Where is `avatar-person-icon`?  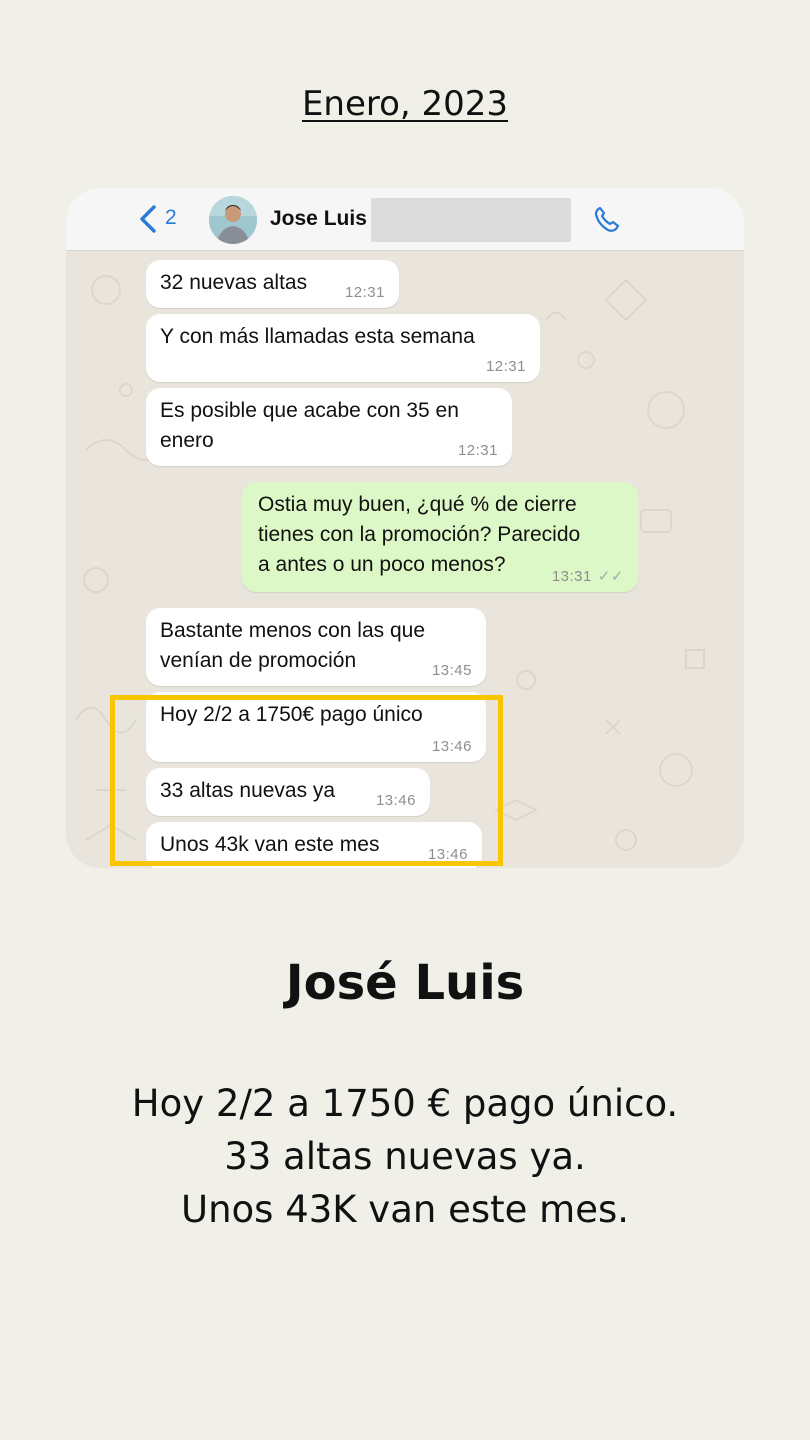
avatar-person-icon is located at coordinates (233, 220).